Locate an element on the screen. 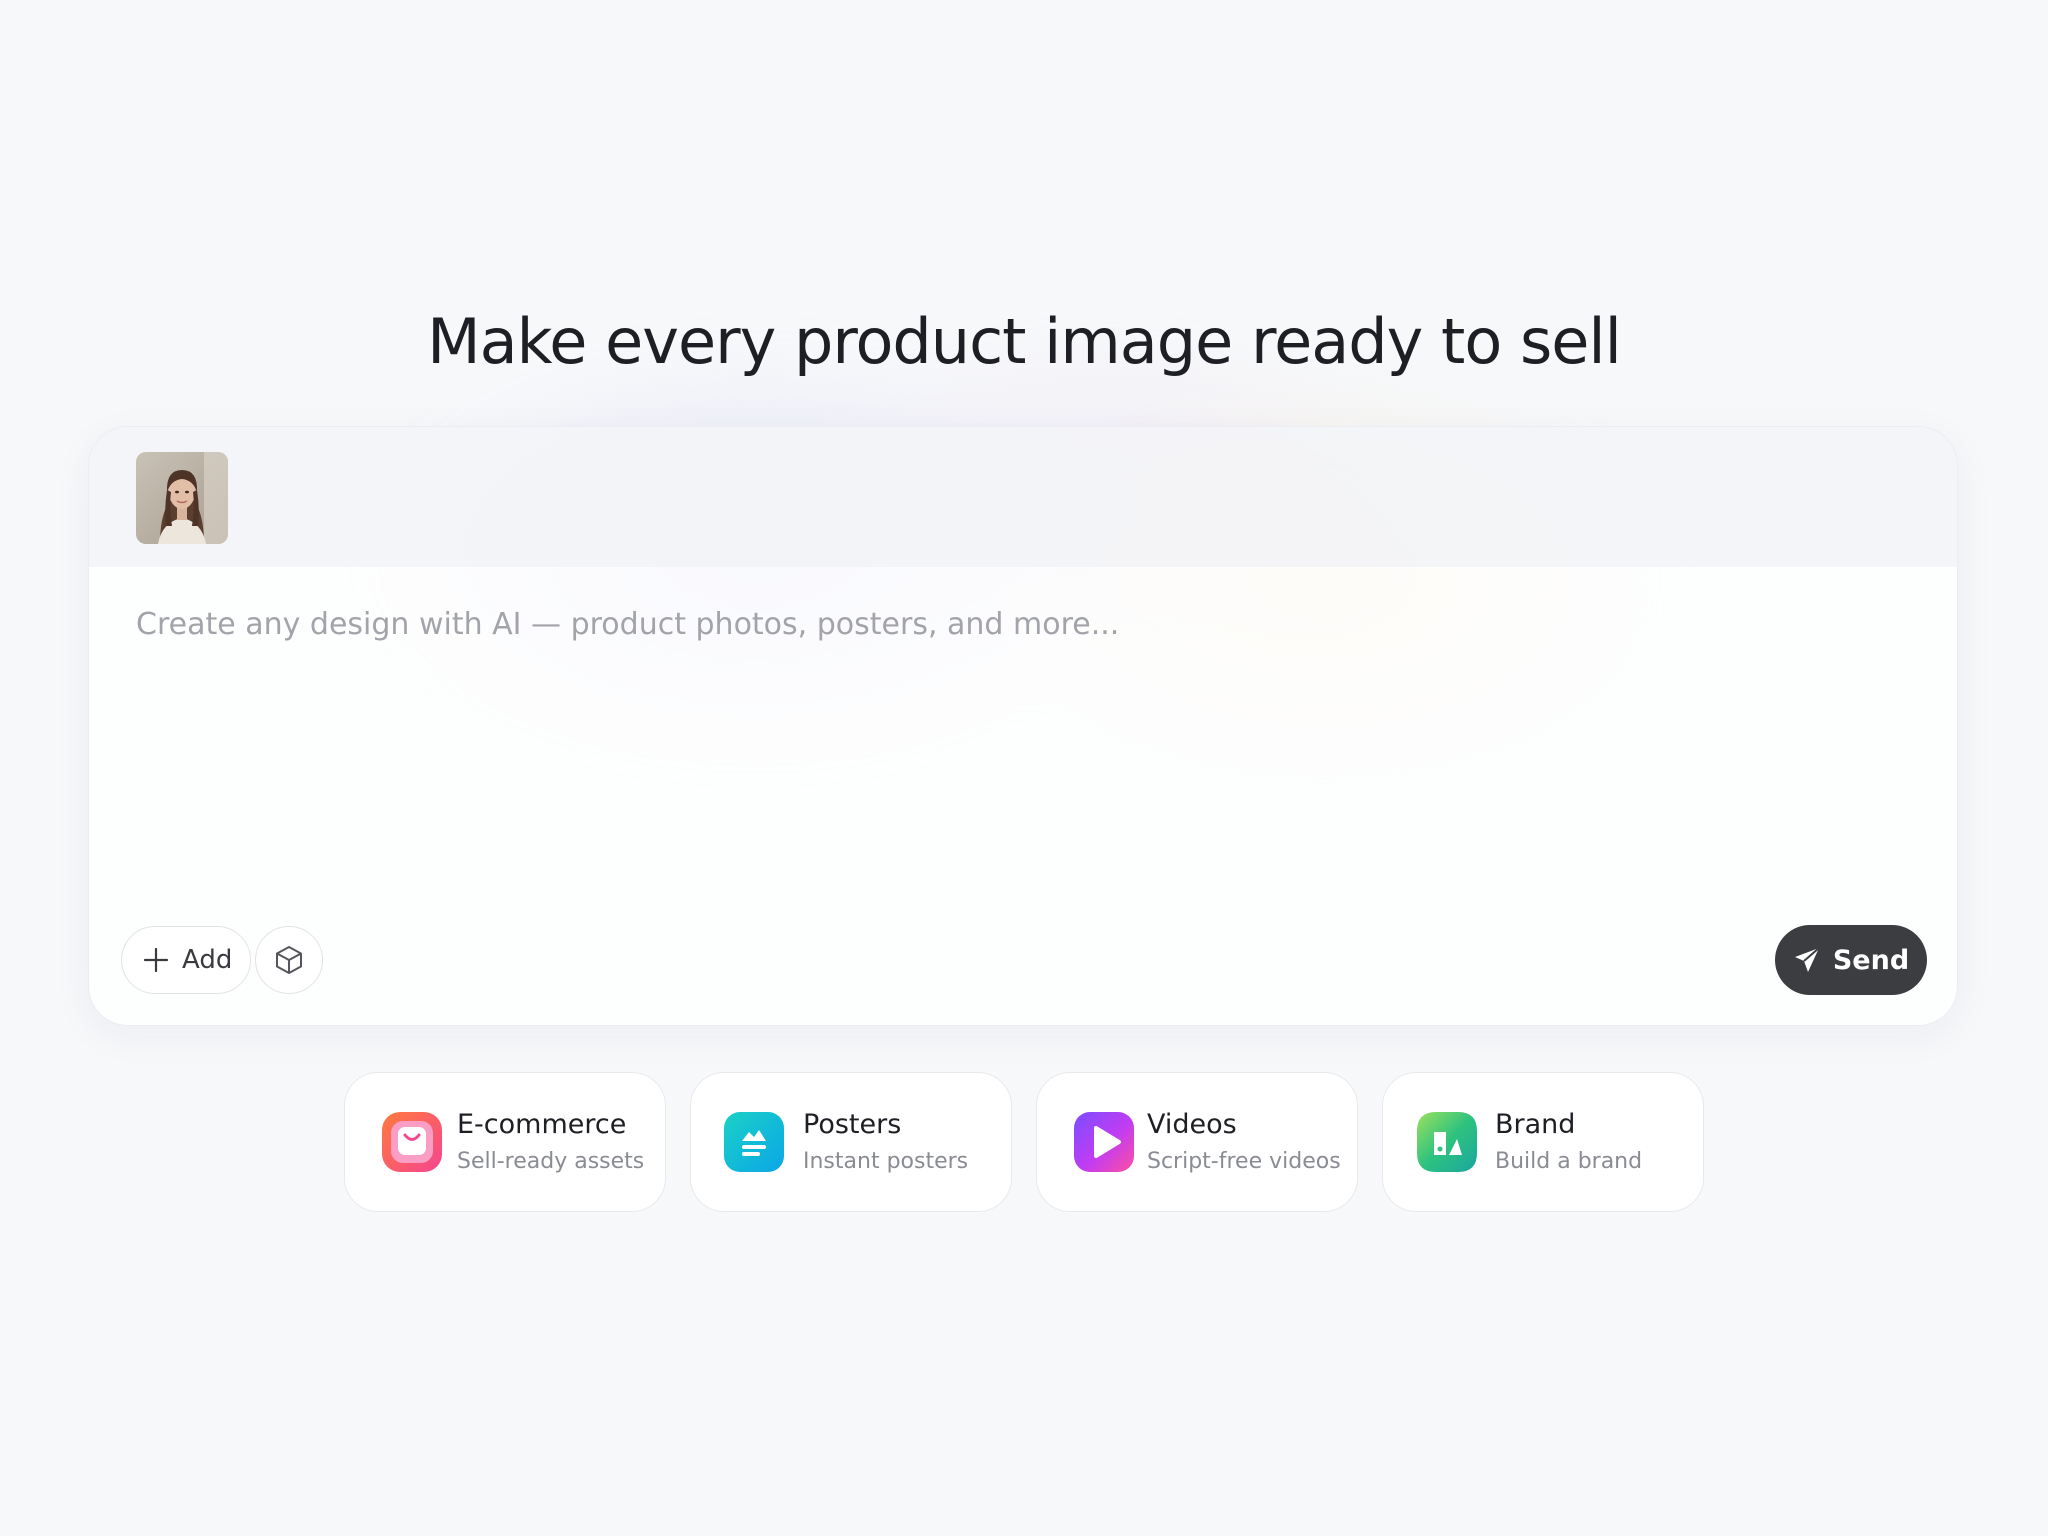 Image resolution: width=2048 pixels, height=1536 pixels. attachment-strip is located at coordinates (1023, 497).